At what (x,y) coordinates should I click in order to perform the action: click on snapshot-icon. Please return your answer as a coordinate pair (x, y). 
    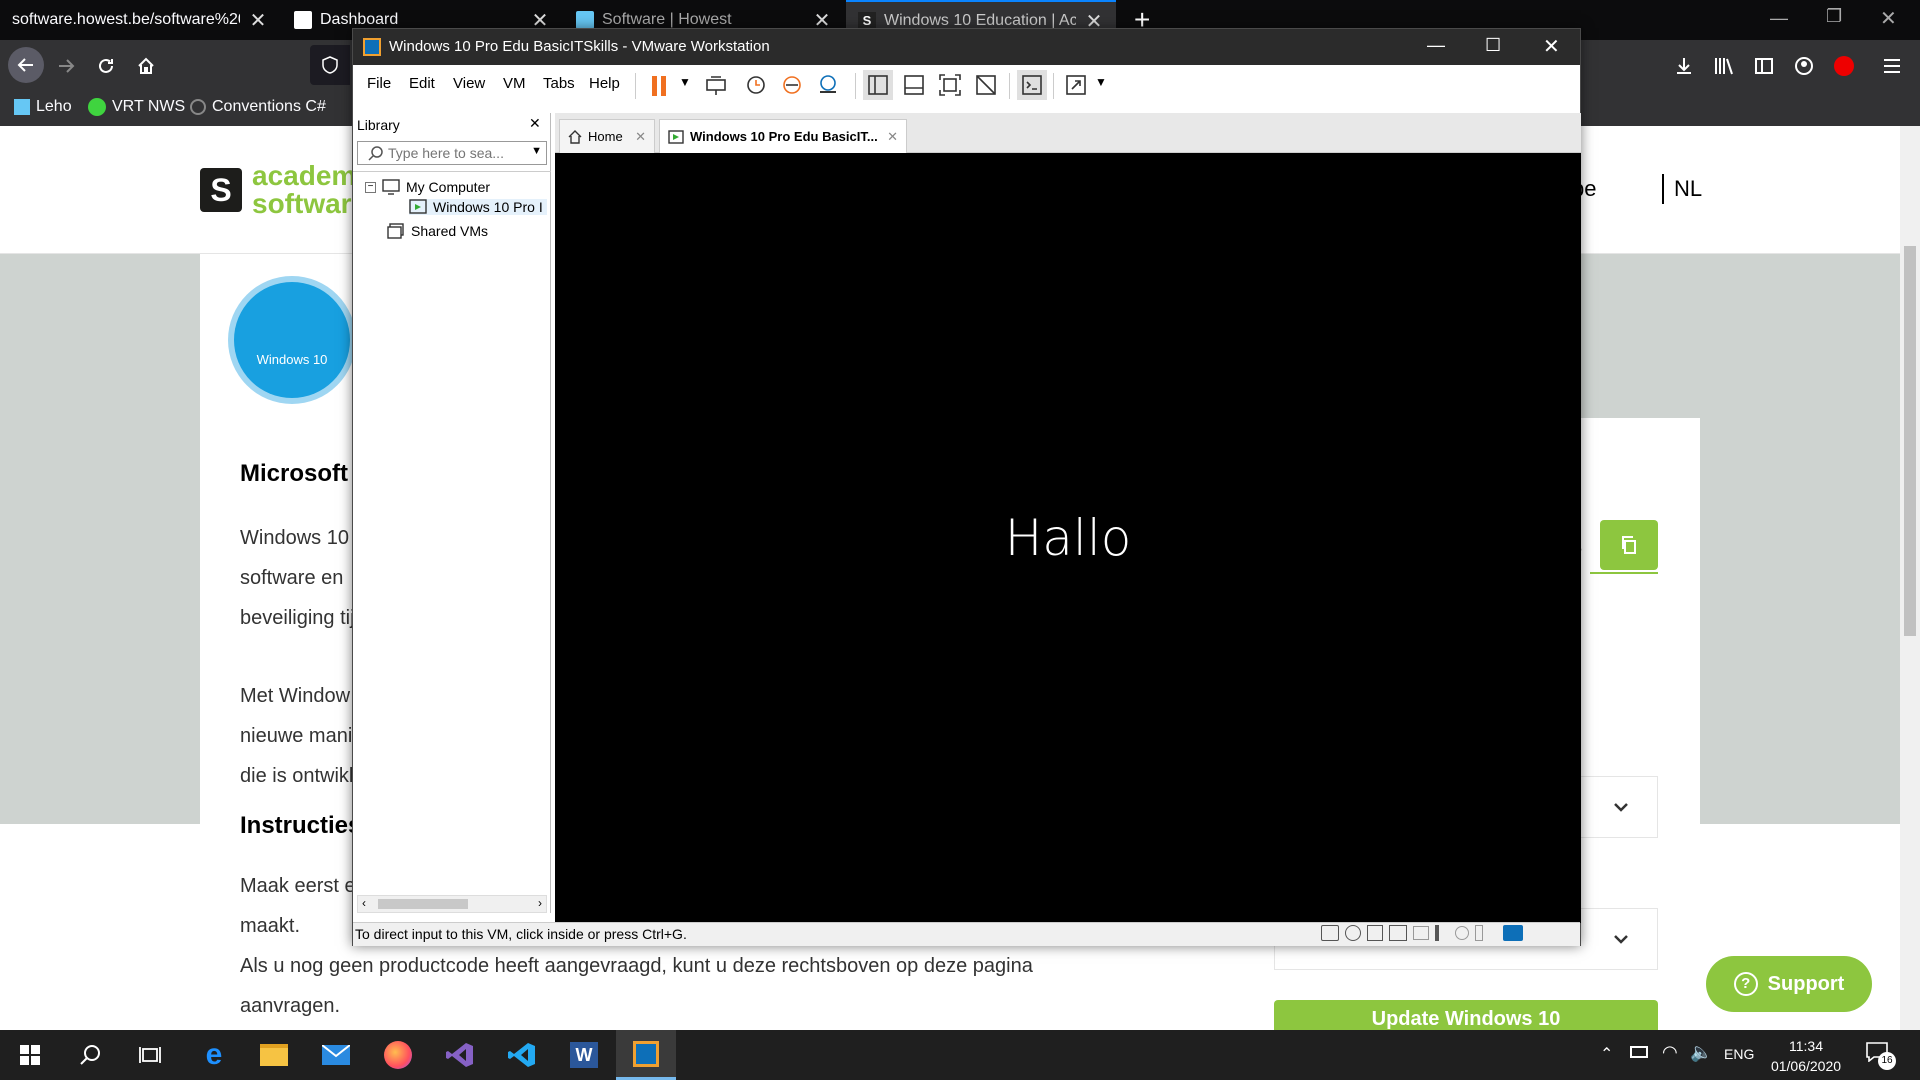
    Looking at the image, I should click on (756, 85).